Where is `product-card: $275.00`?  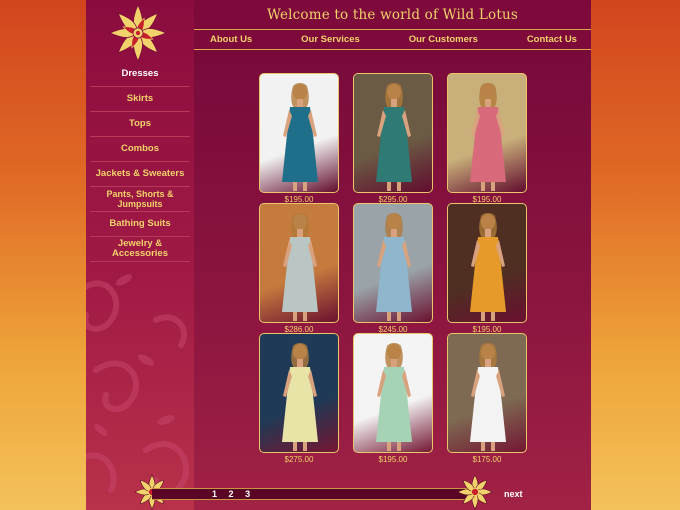 product-card: $275.00 is located at coordinates (299, 398).